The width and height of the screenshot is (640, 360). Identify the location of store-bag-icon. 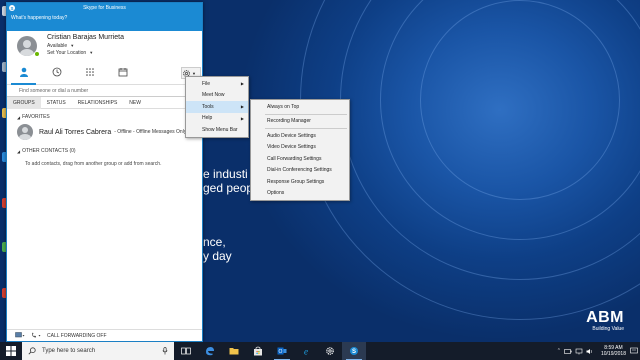
(258, 351).